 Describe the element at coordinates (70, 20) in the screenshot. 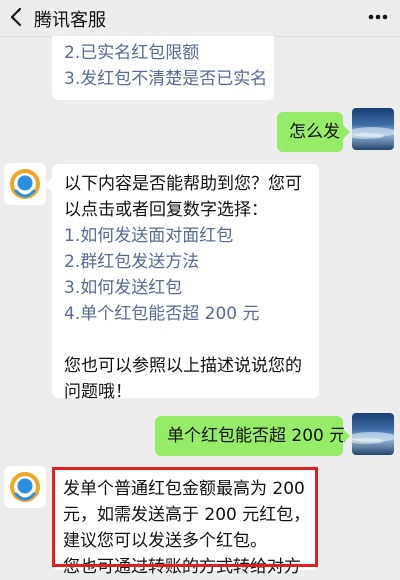

I see `chat-title: 腾讯客服` at that location.